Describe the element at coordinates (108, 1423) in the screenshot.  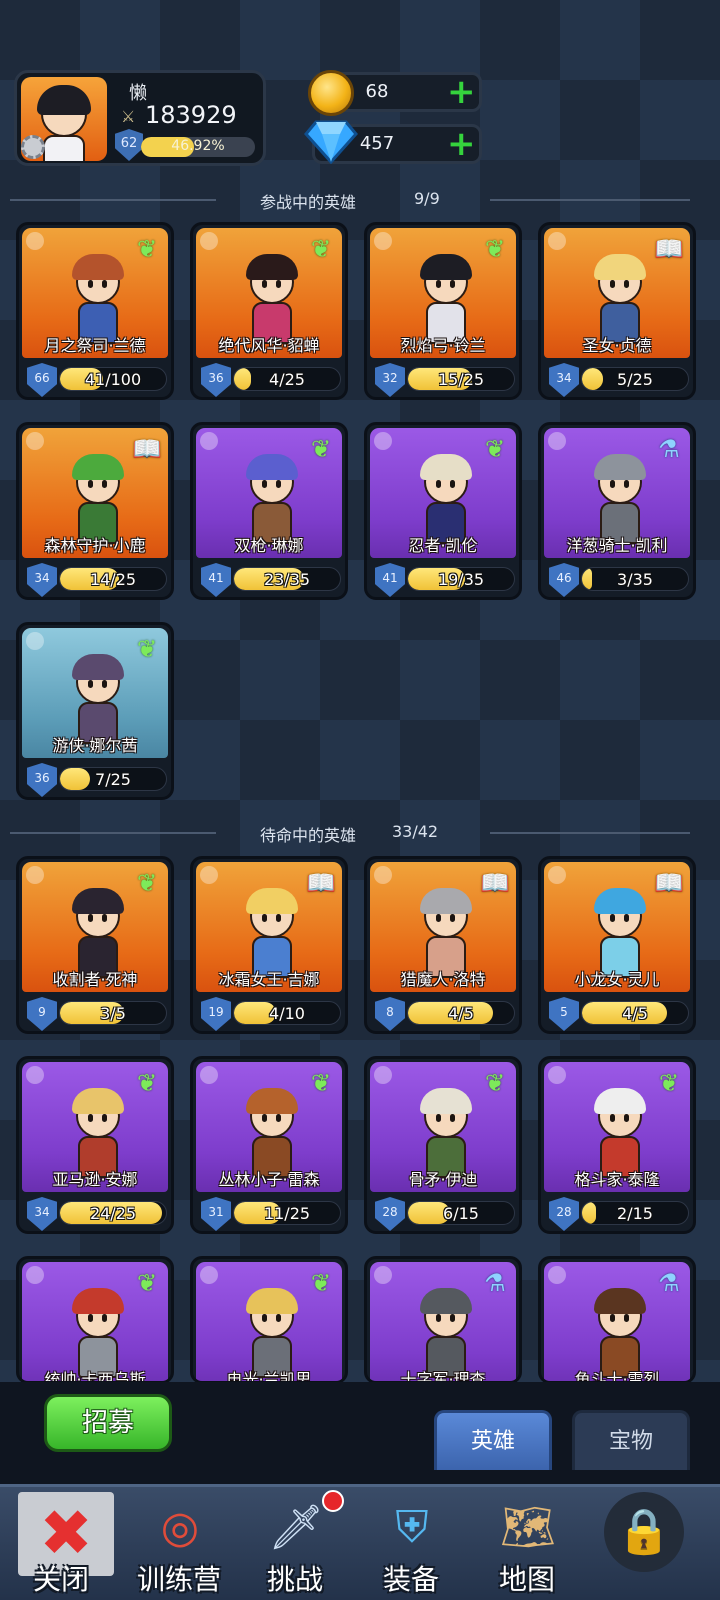
I see `recruit-button: 招募` at that location.